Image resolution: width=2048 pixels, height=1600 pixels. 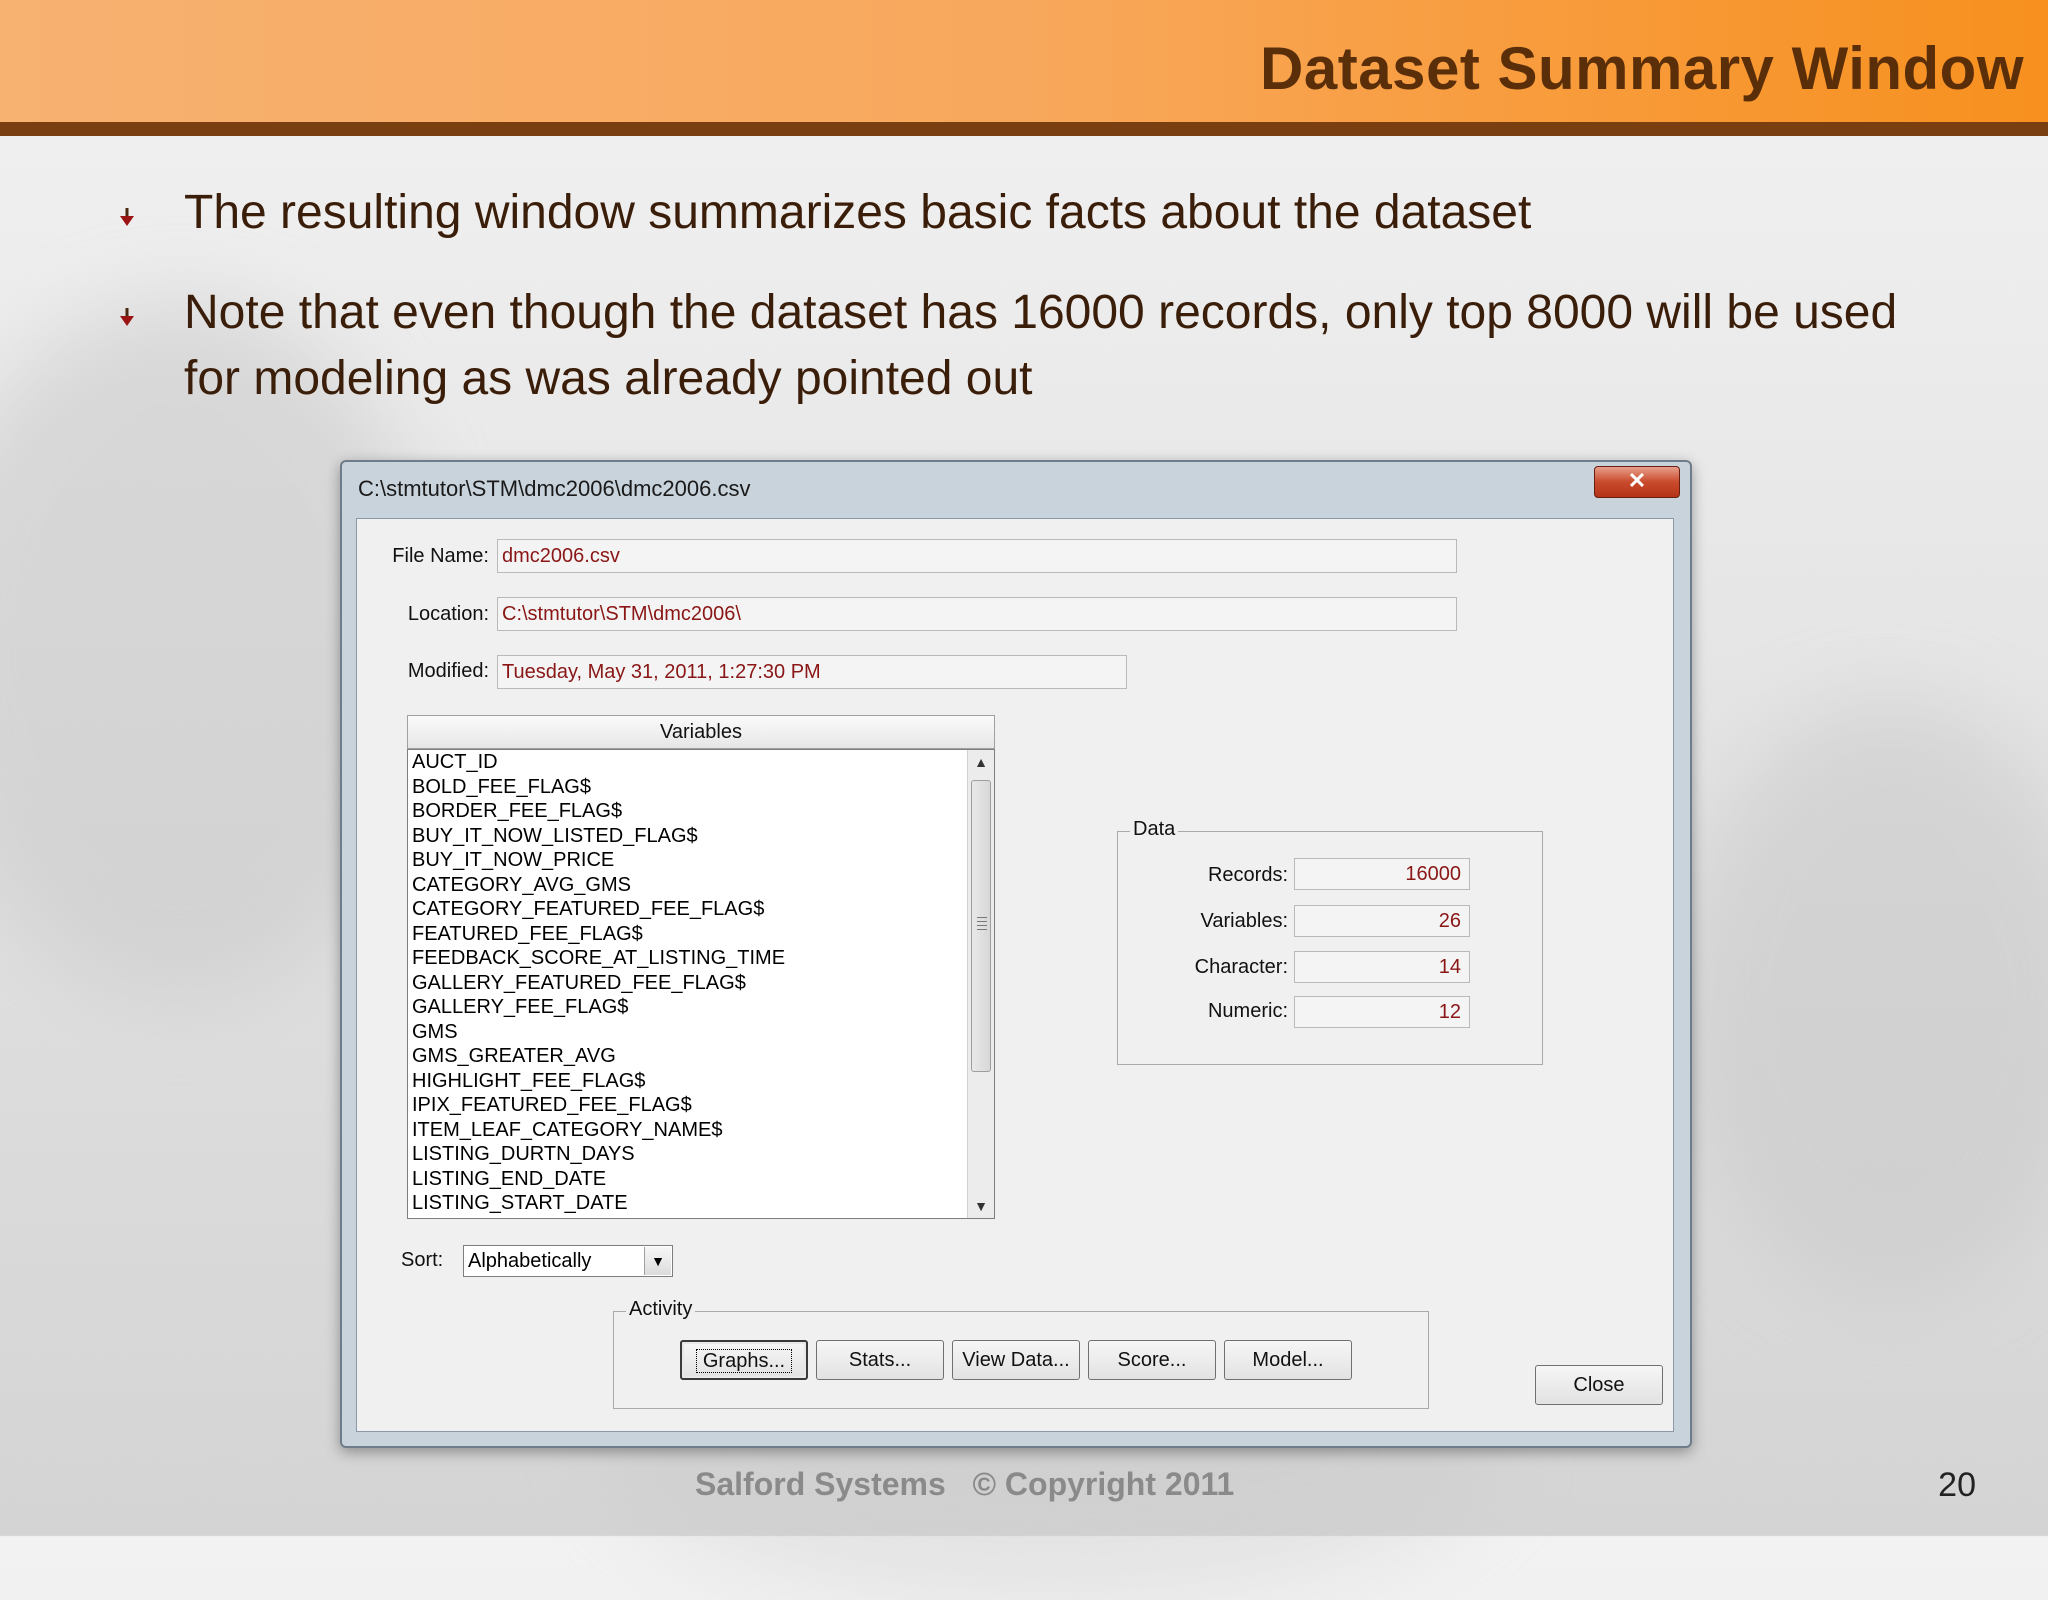 I want to click on list-item: CATEGORY_AVG_GMS, so click(x=598, y=885).